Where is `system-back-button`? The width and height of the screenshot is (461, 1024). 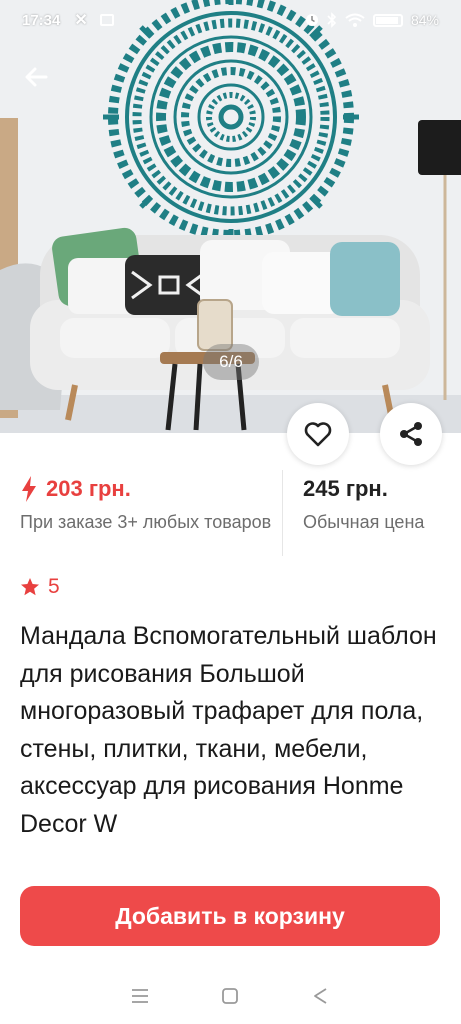 system-back-button is located at coordinates (321, 996).